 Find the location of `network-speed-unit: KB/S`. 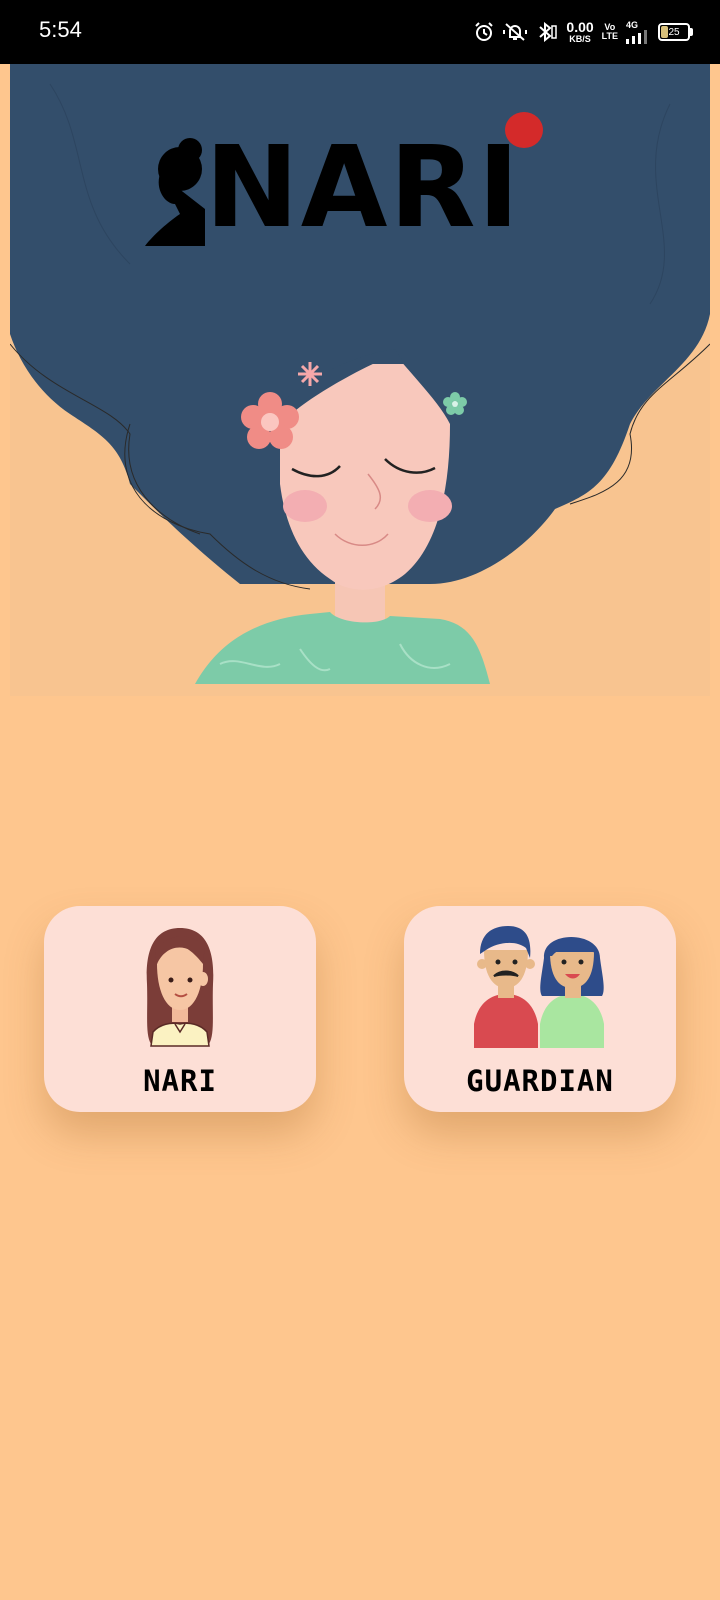

network-speed-unit: KB/S is located at coordinates (580, 39).